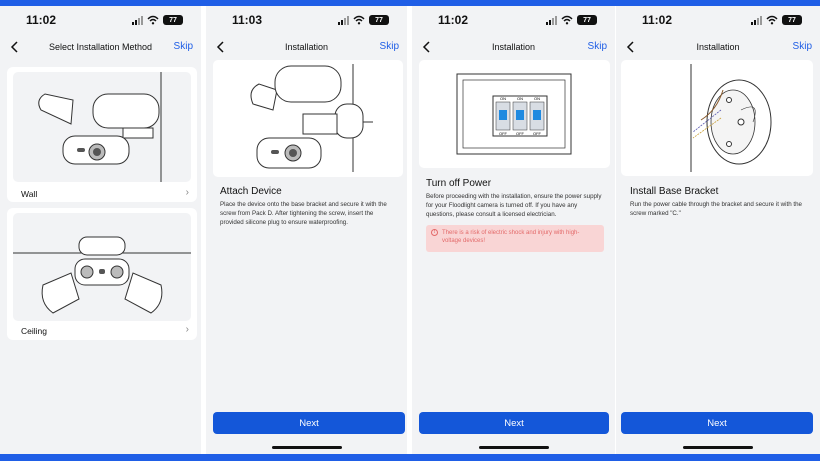  I want to click on step-heading: Install Base Bracket, so click(674, 191).